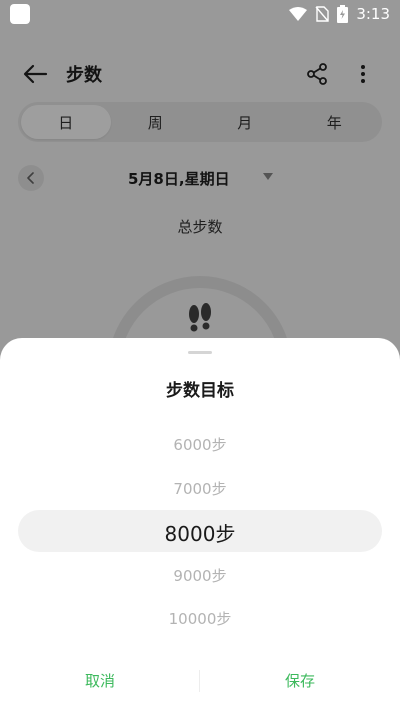  Describe the element at coordinates (343, 14) in the screenshot. I see `battery-charging-icon` at that location.